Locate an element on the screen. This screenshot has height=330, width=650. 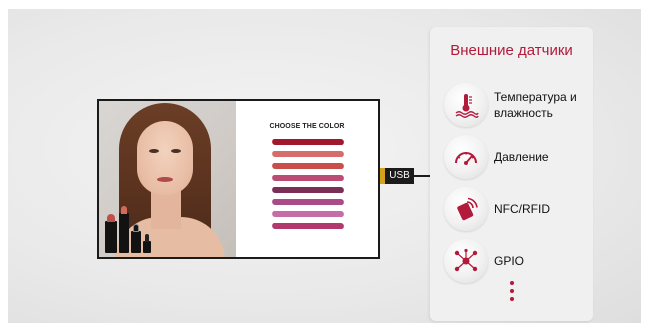
thermometer-water-icon is located at coordinates (466, 105).